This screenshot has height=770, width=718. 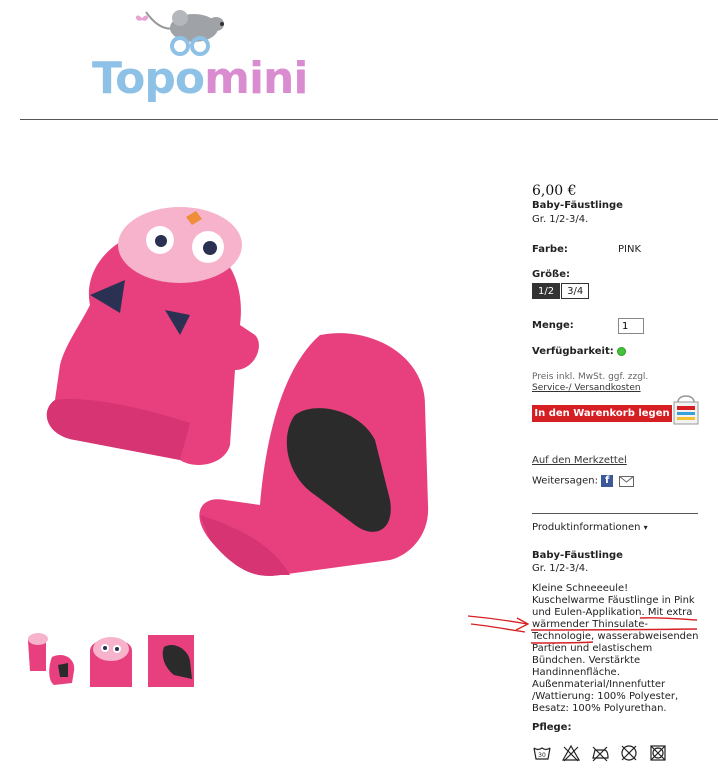 What do you see at coordinates (590, 388) in the screenshot?
I see `shipping-link: Service-/ Versandkosten` at bounding box center [590, 388].